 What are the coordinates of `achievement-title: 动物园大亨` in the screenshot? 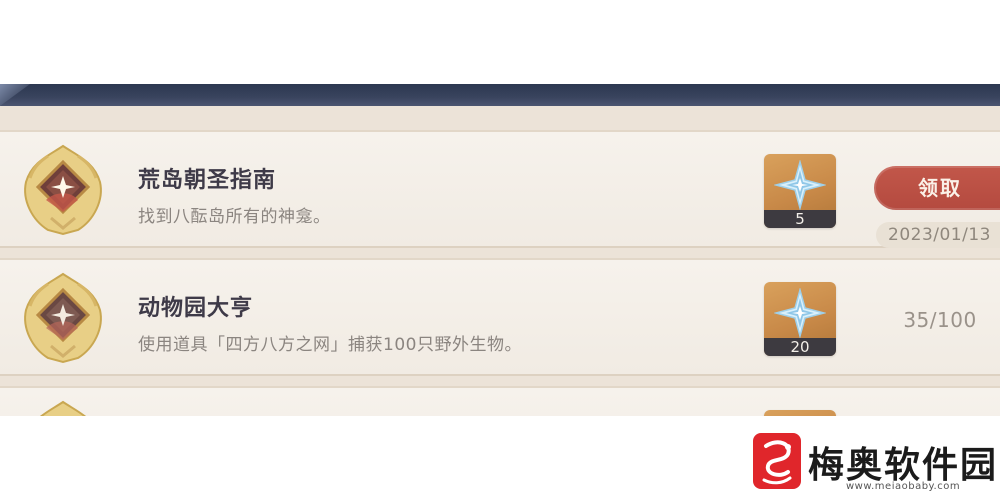 It's located at (196, 308).